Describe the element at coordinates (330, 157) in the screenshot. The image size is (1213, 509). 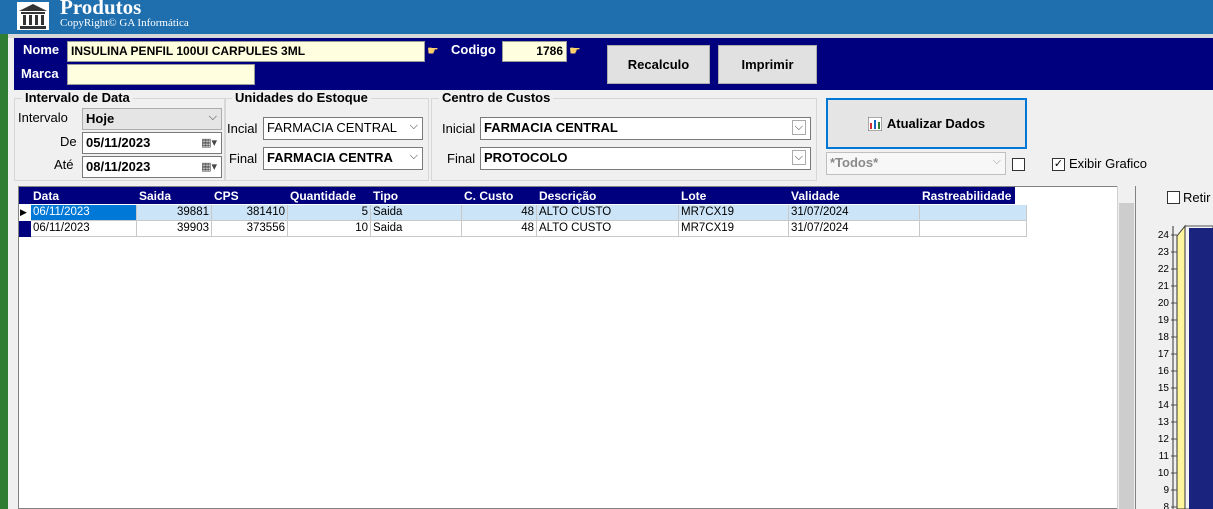
I see `unidades-final-value: FARMACIA CENTRA` at that location.